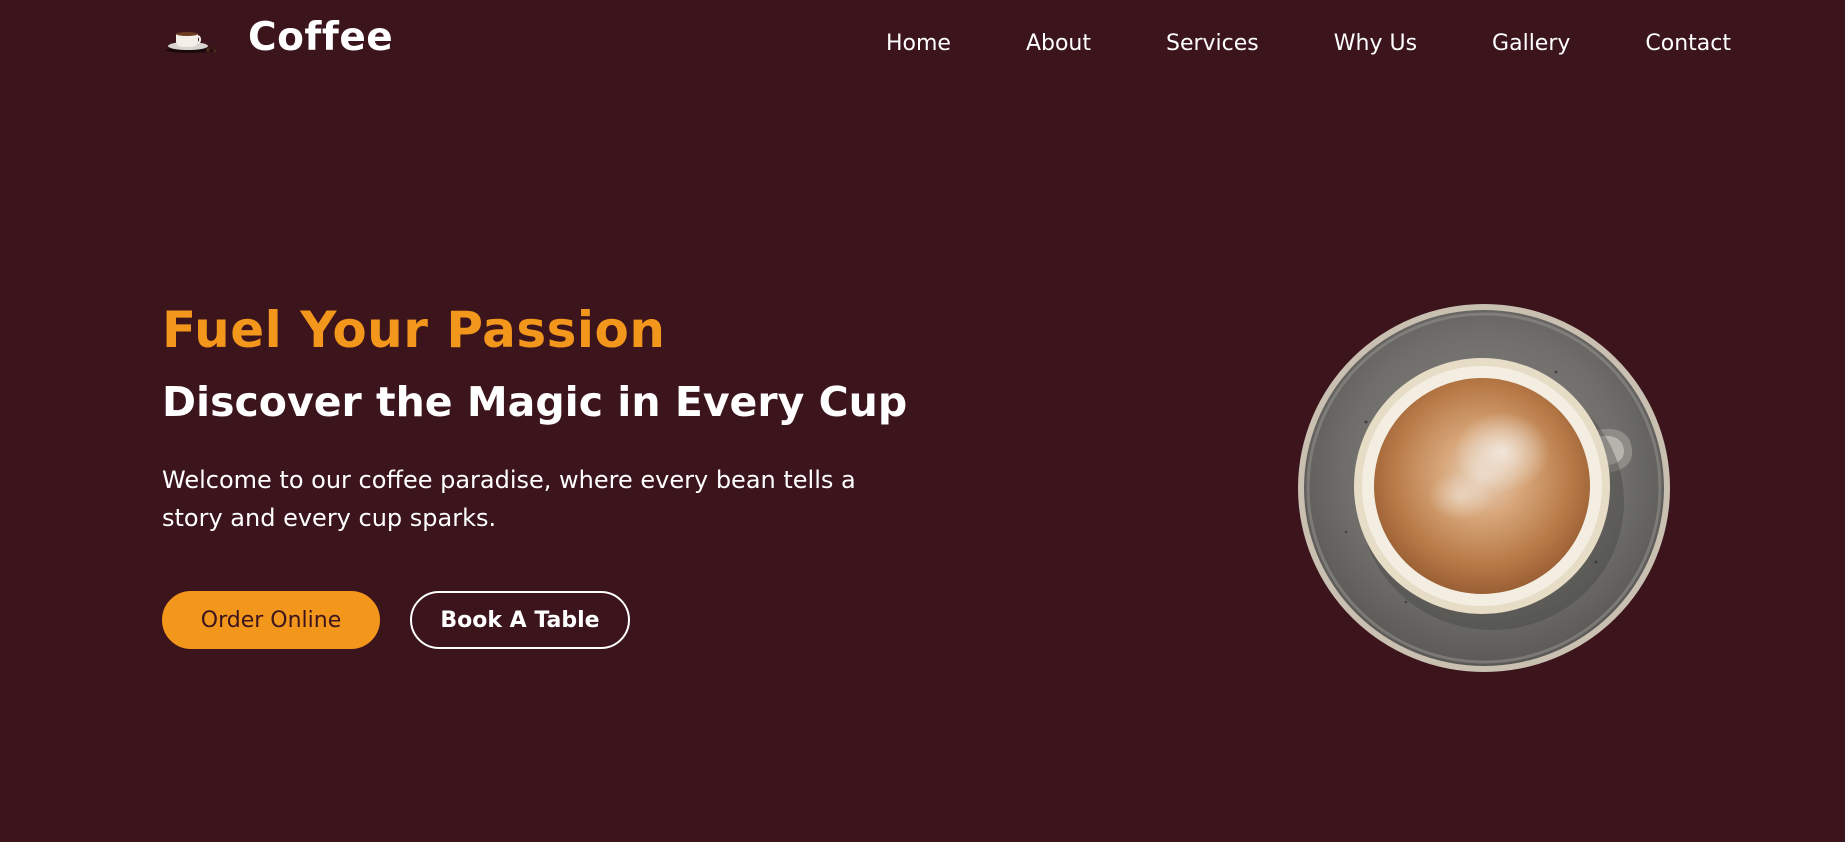 The height and width of the screenshot is (842, 1845). What do you see at coordinates (191, 42) in the screenshot?
I see `coffee-cup-logo-icon` at bounding box center [191, 42].